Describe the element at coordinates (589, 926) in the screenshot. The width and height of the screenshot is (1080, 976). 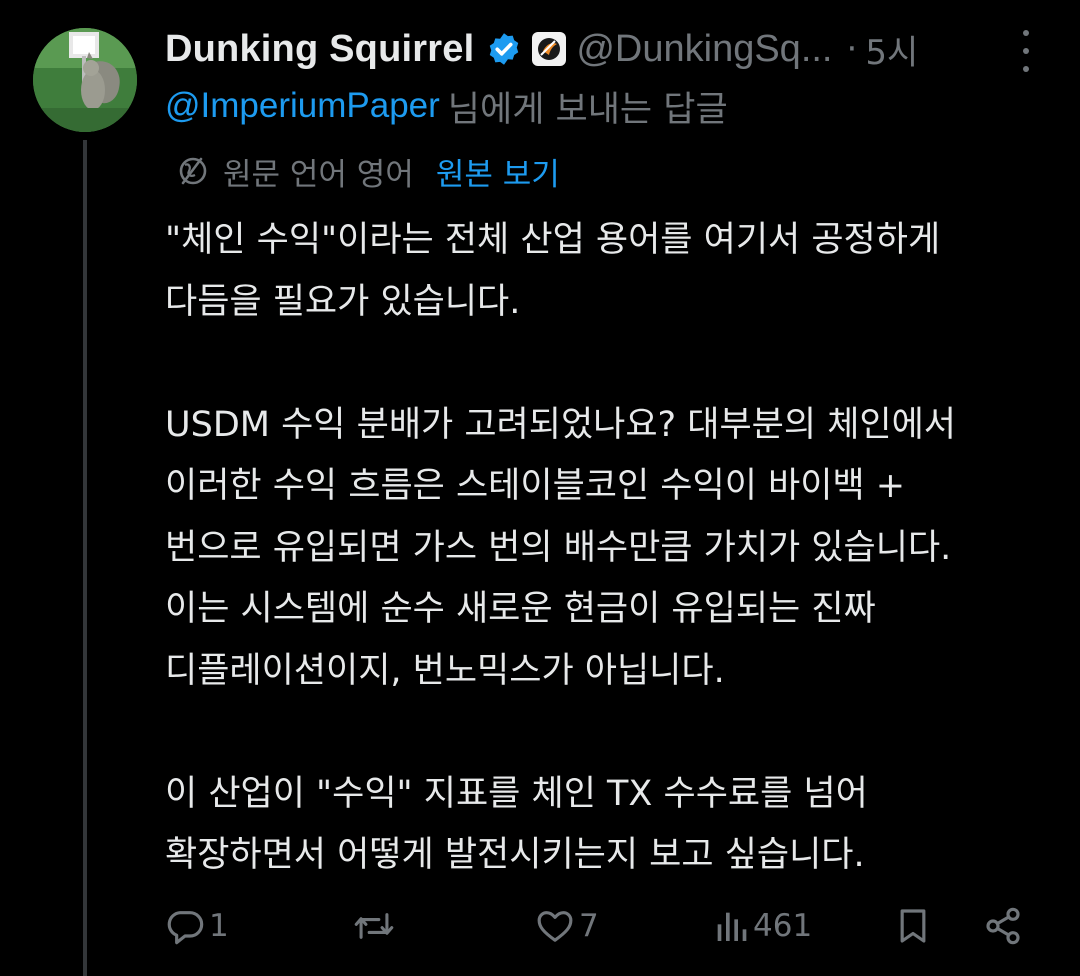
I see `like-count: 7` at that location.